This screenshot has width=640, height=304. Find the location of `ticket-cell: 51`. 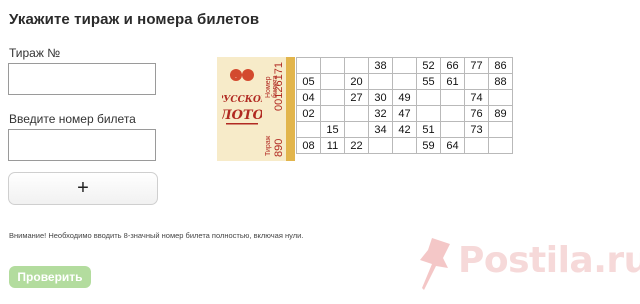

ticket-cell: 51 is located at coordinates (428, 129).